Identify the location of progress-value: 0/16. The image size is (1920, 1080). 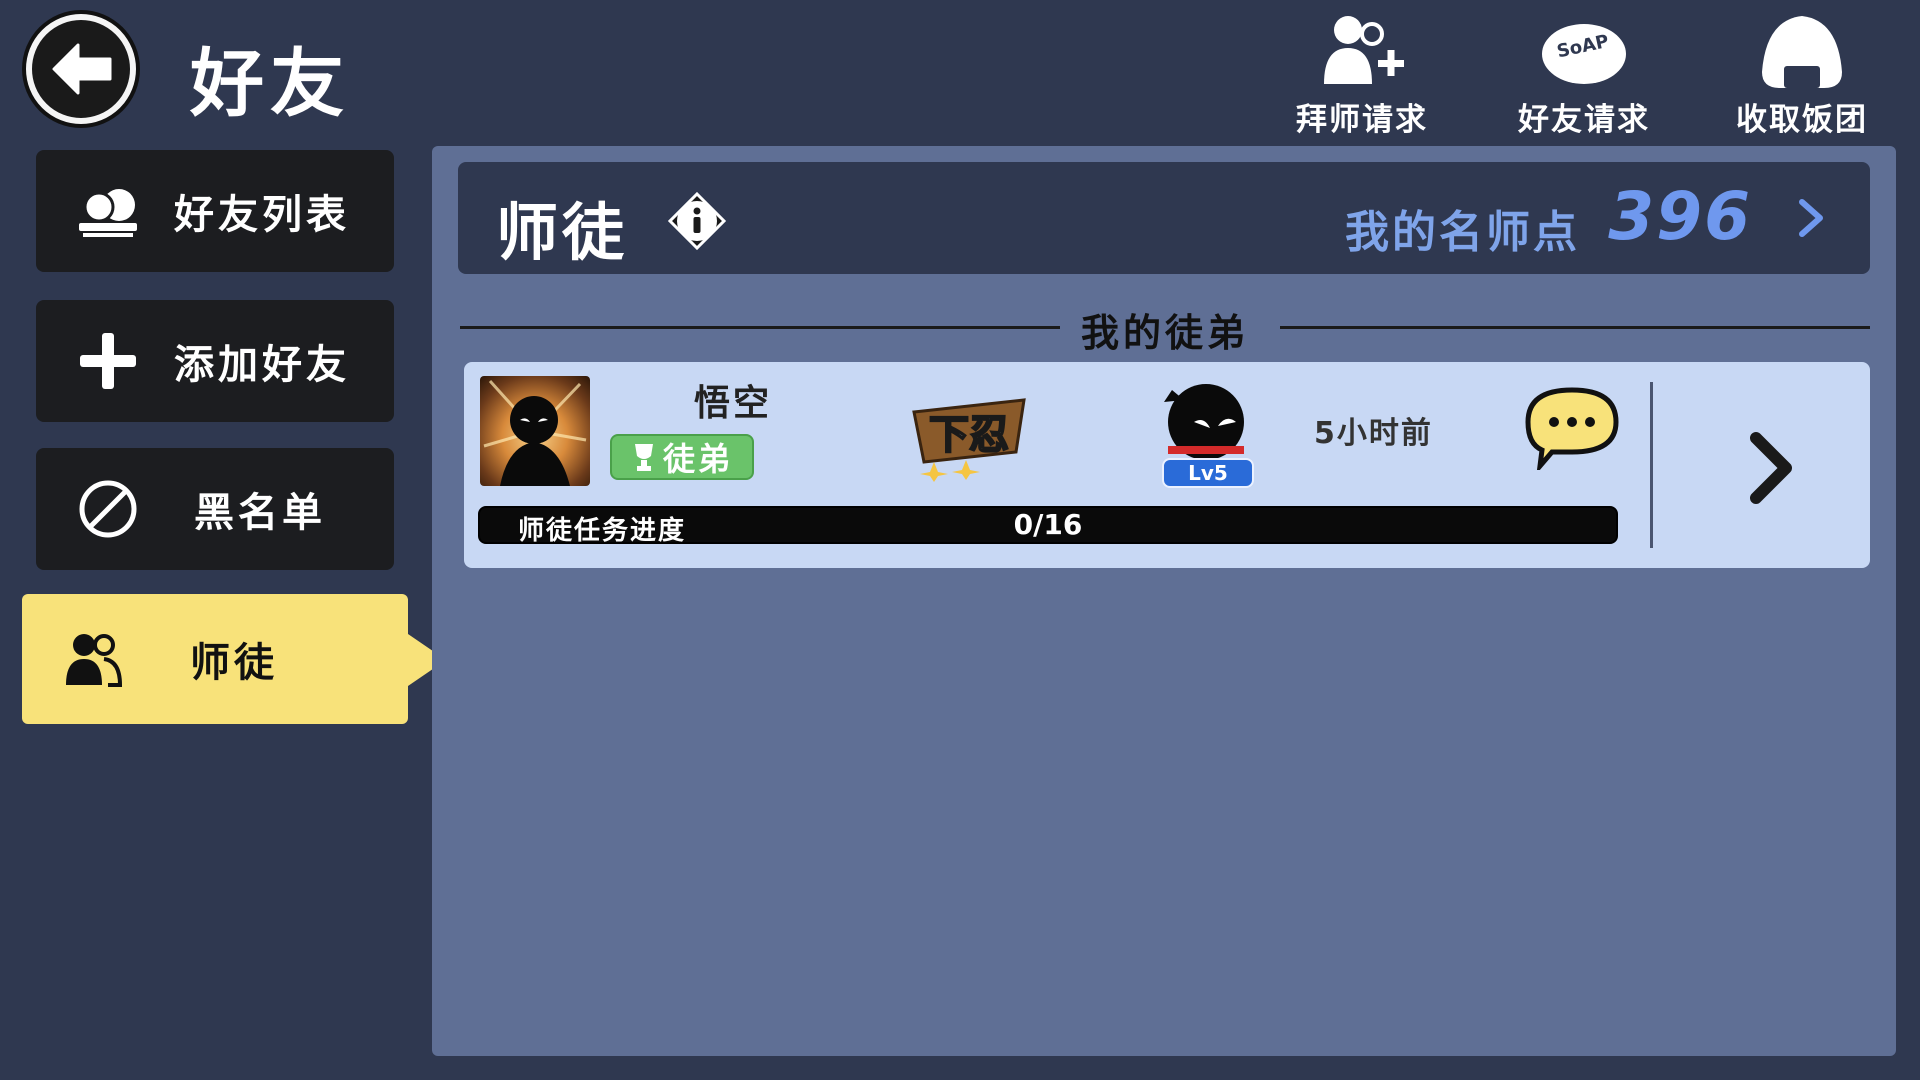
(1048, 524).